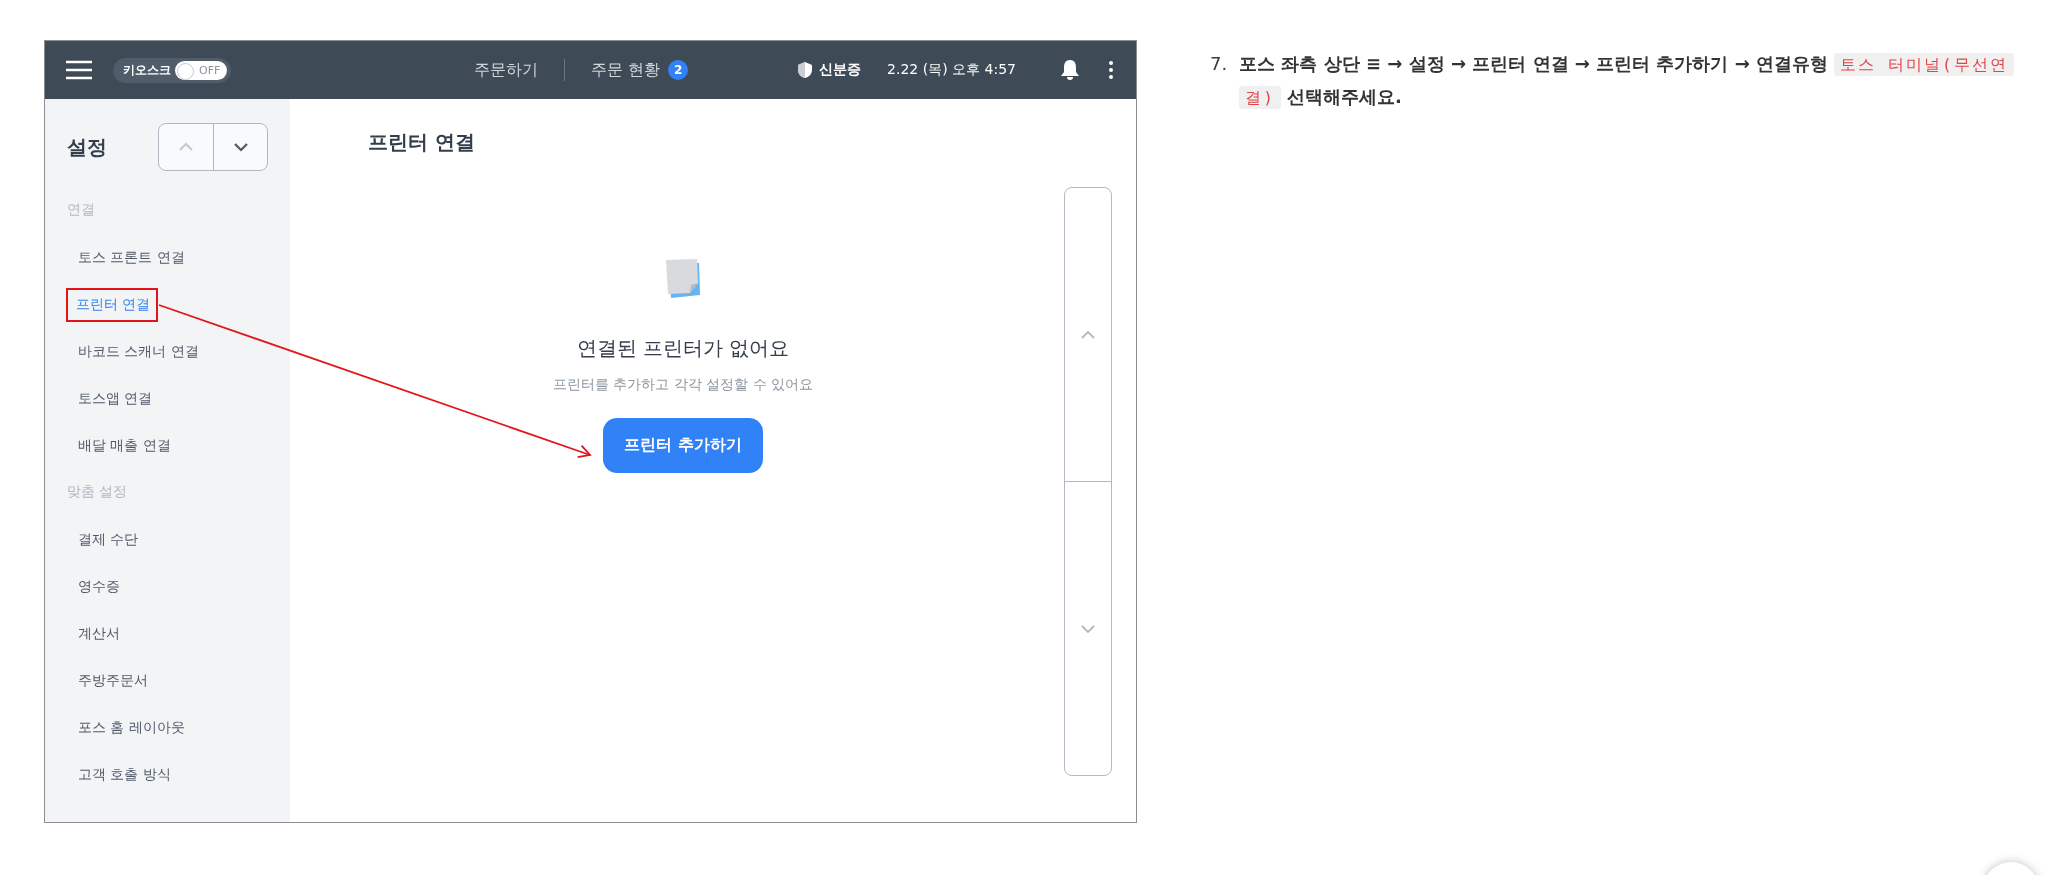 The image size is (2048, 875). Describe the element at coordinates (79, 70) in the screenshot. I see `menu-icon` at that location.